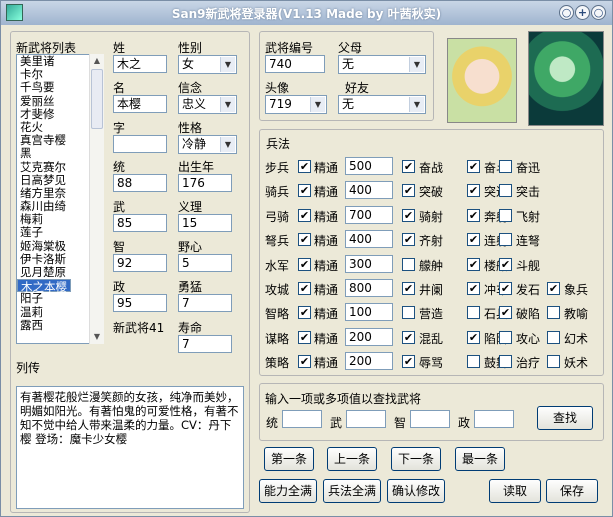 The image size is (613, 517). What do you see at coordinates (97, 61) in the screenshot?
I see `scroll-up-icon: ▲` at bounding box center [97, 61].